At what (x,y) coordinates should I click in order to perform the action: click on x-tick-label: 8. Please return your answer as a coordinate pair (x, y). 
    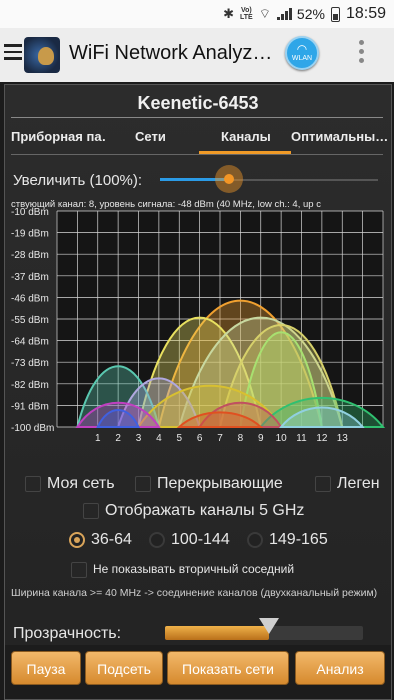
    Looking at the image, I should click on (241, 438).